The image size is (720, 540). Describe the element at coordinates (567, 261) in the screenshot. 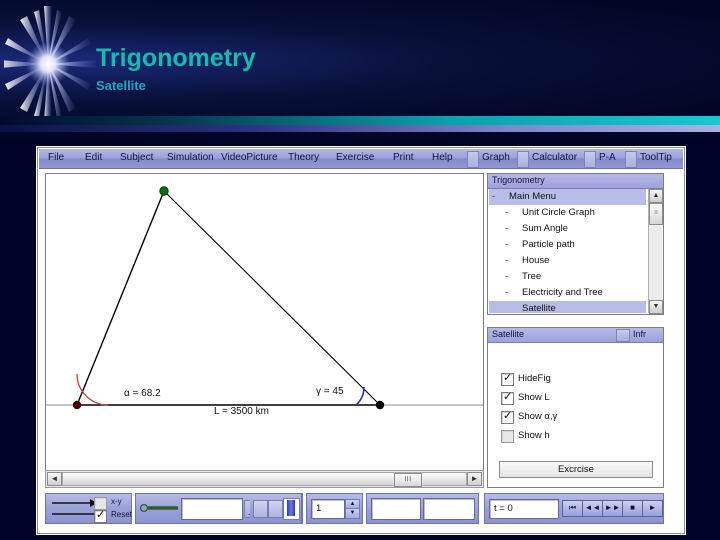

I see `tree-item-house: - House` at that location.